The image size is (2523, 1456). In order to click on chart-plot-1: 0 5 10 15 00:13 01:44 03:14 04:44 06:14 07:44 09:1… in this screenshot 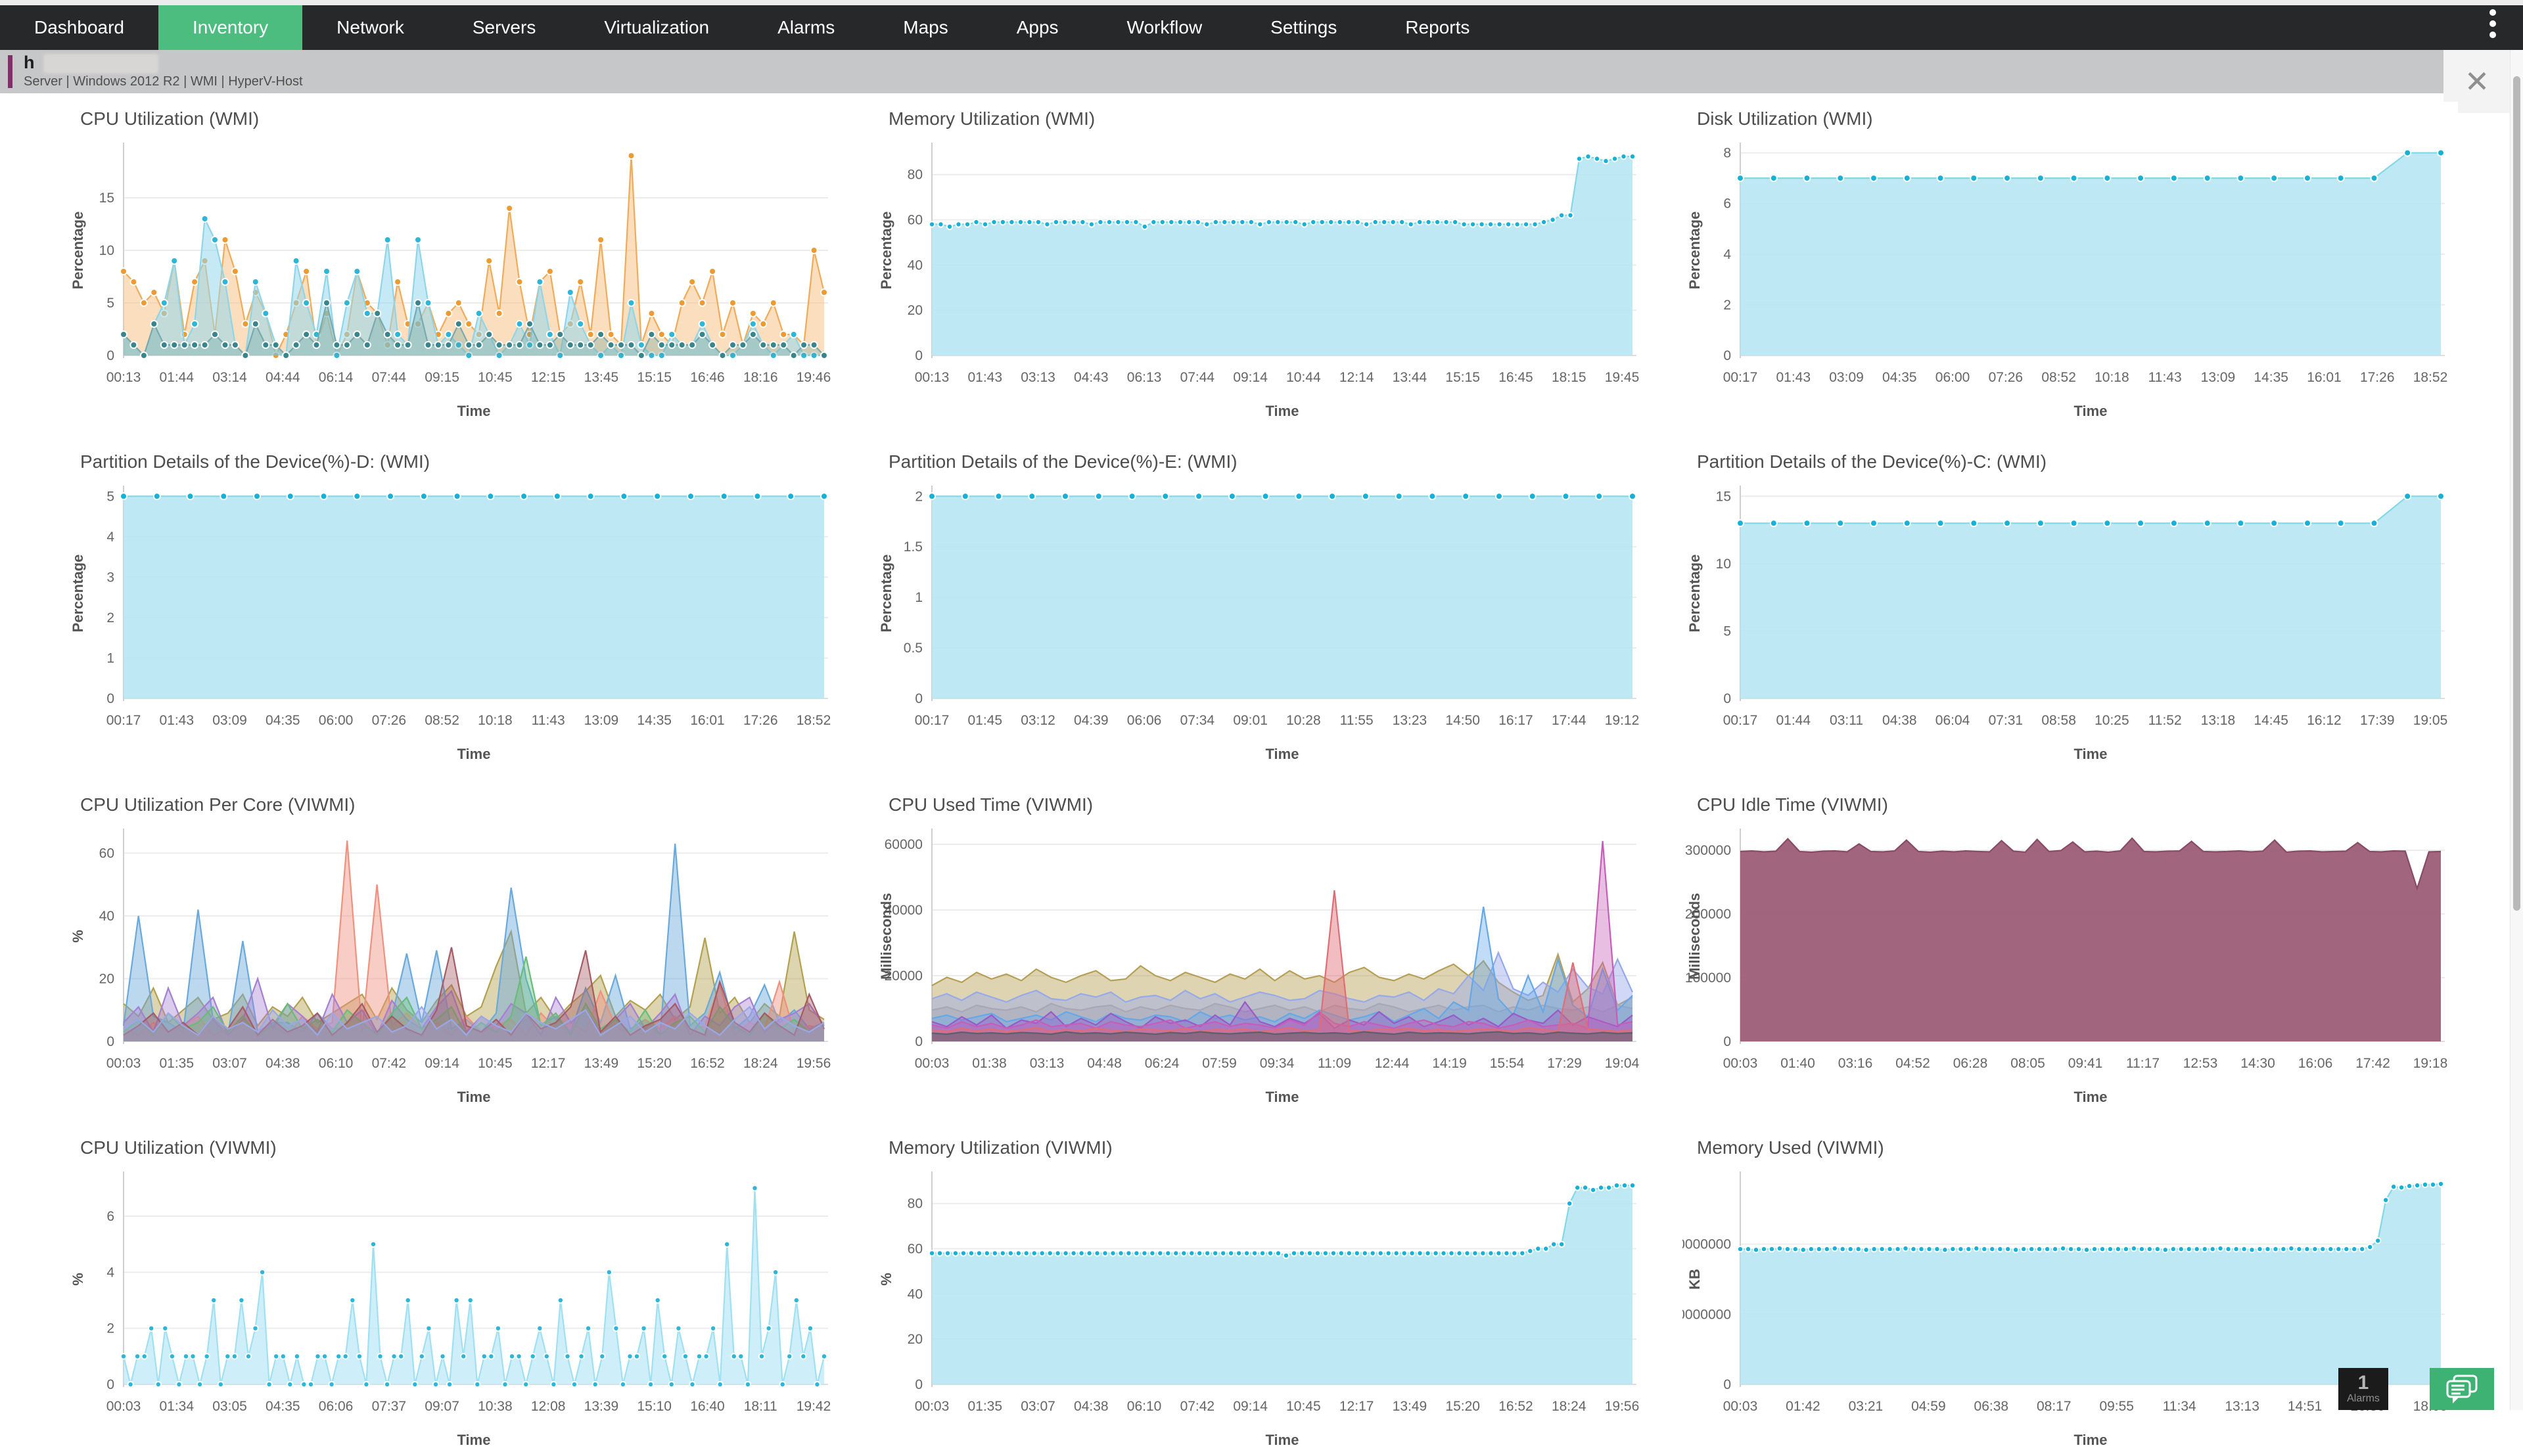, I will do `click(453, 279)`.